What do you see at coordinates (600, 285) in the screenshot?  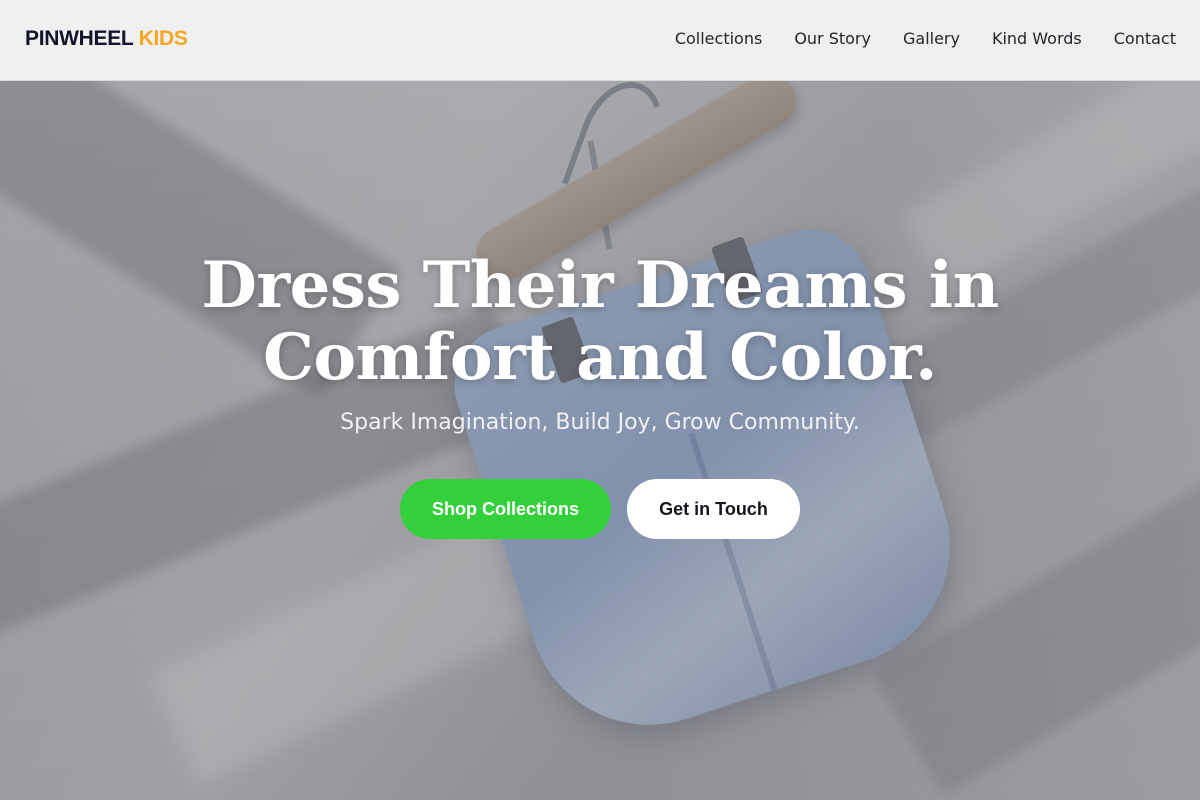 I see `headline-line-1: Dress Their Dreams in` at bounding box center [600, 285].